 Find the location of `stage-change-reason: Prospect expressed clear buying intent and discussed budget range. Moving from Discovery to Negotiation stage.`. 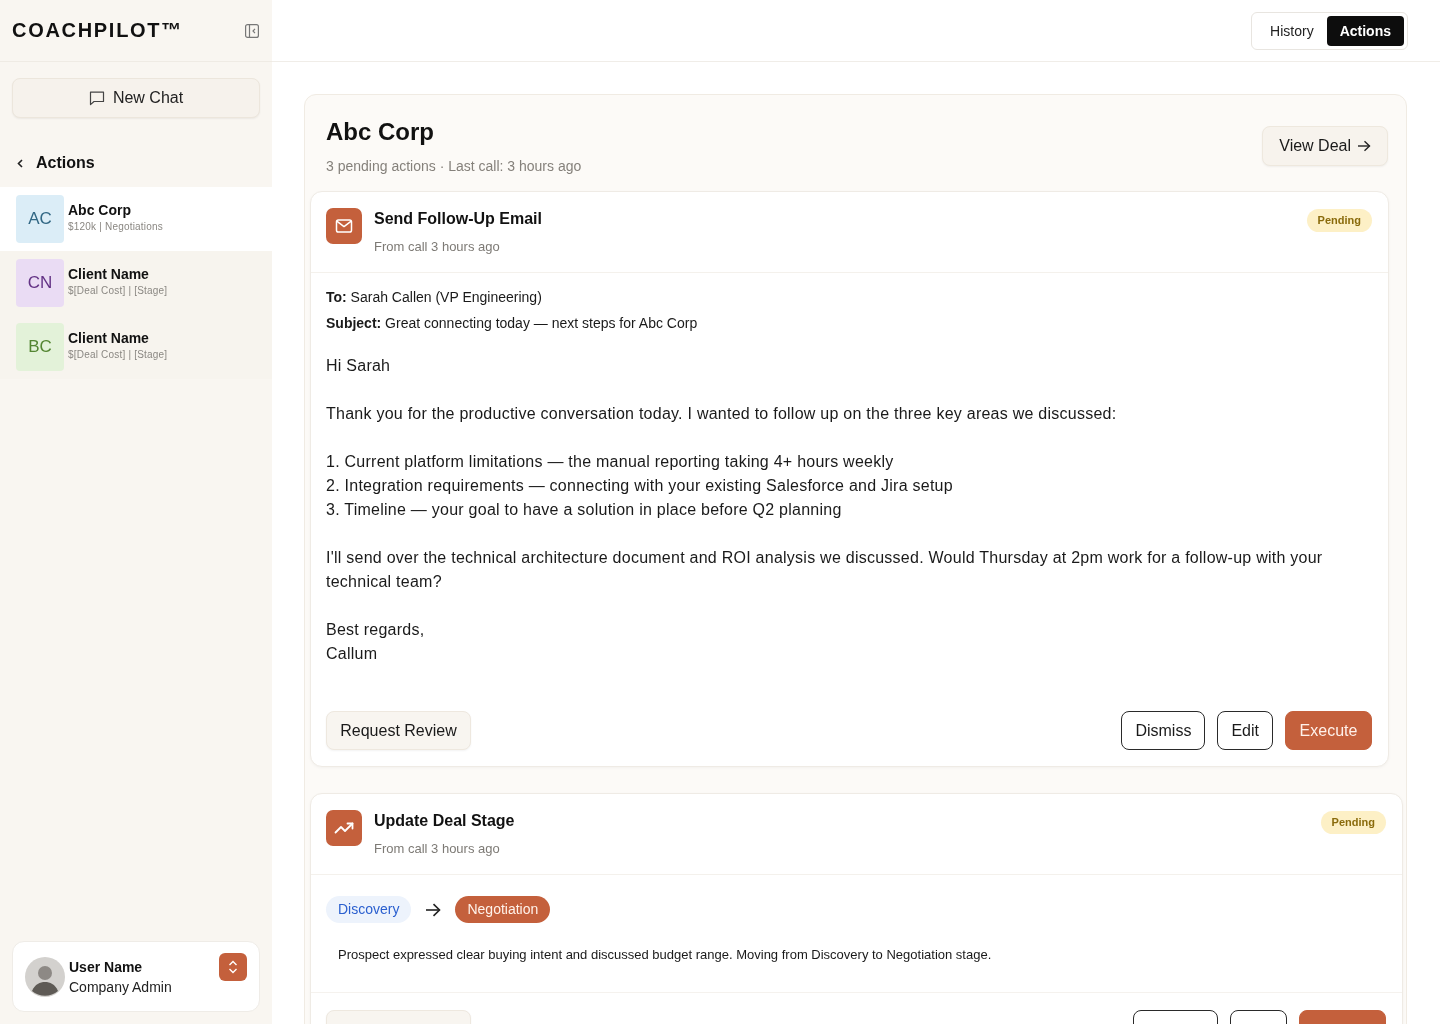

stage-change-reason: Prospect expressed clear buying intent and discussed budget range. Moving from Discovery to Negotiation stage. is located at coordinates (665, 955).